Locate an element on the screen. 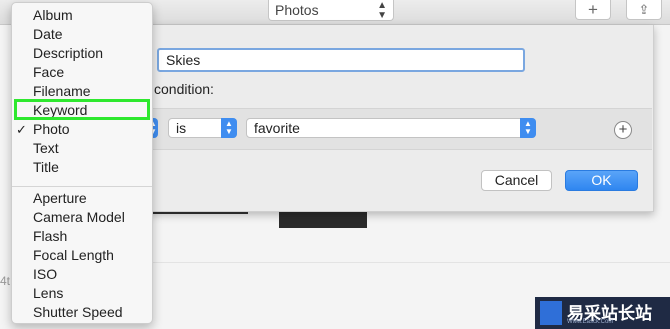 The height and width of the screenshot is (329, 670). photo-thumbnail is located at coordinates (323, 220).